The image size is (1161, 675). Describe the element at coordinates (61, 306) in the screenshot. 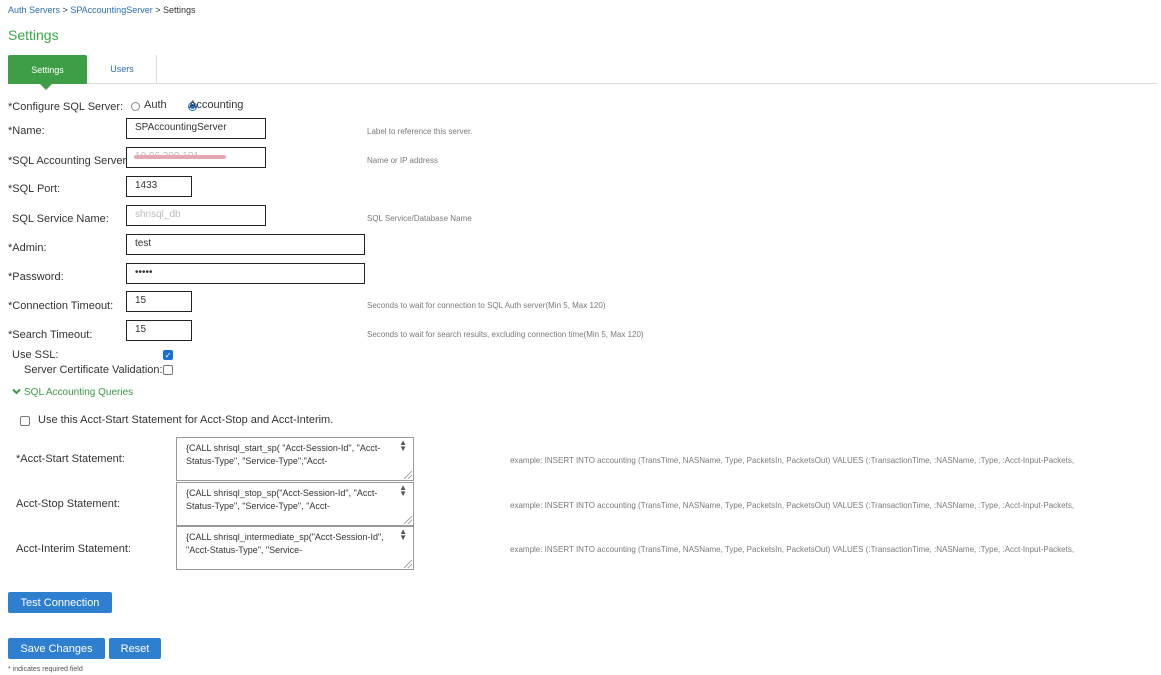

I see `connection-timeout-label: *Connection Timeout:` at that location.